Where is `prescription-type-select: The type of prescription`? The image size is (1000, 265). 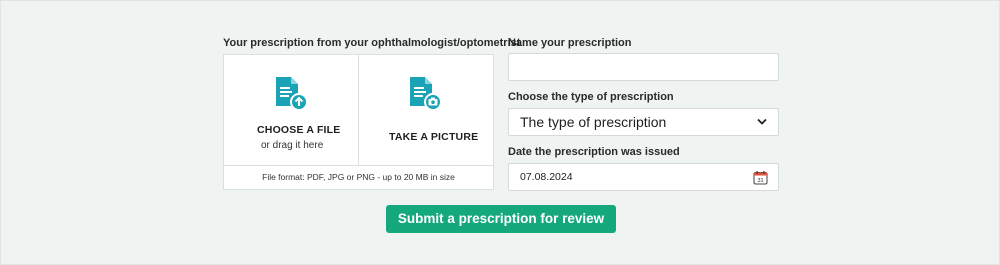
prescription-type-select: The type of prescription is located at coordinates (643, 122).